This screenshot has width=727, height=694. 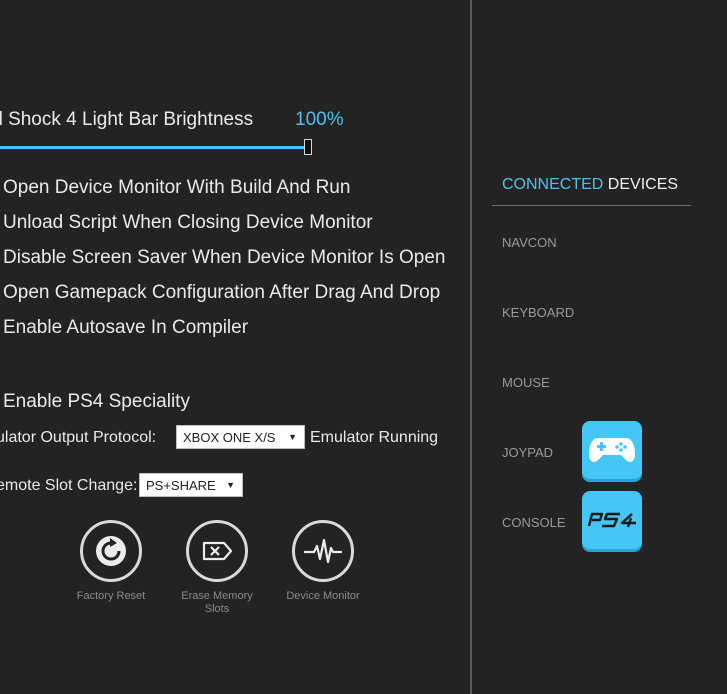 I want to click on ps4-logo-icon, so click(x=612, y=520).